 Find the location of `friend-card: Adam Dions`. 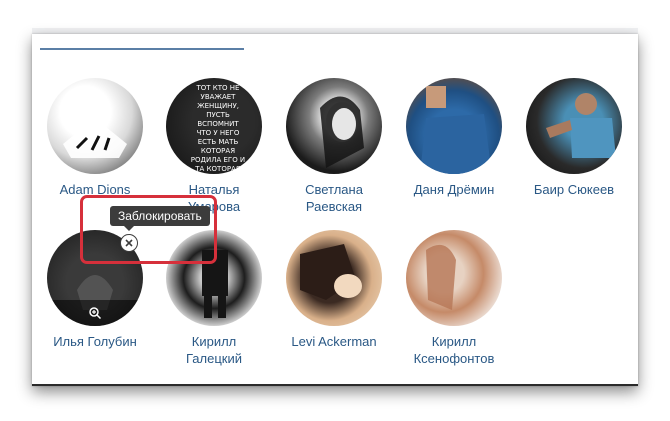

friend-card: Adam Dions is located at coordinates (95, 138).